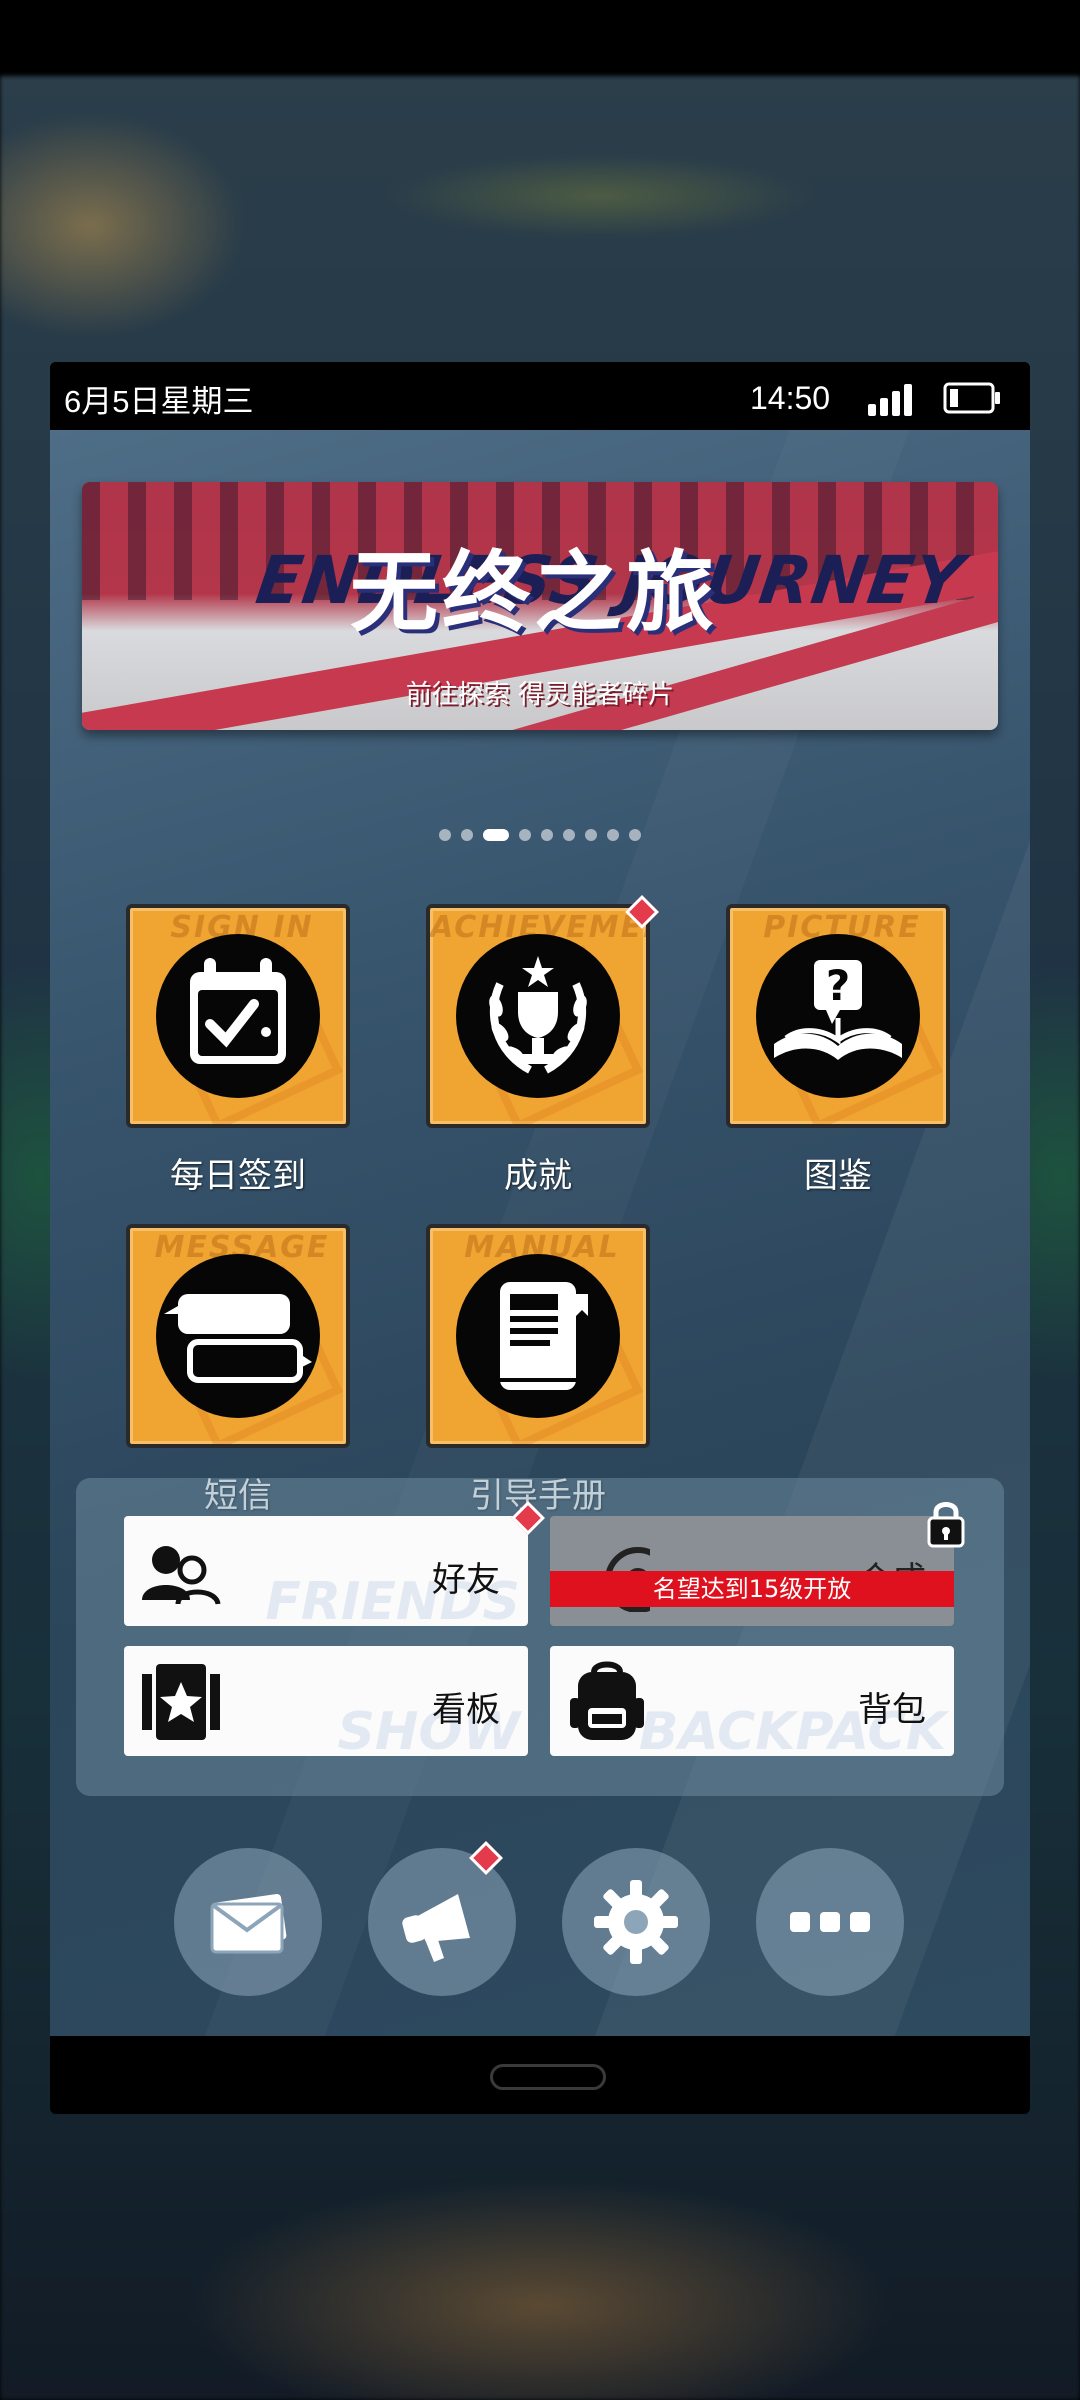 The height and width of the screenshot is (2400, 1080). What do you see at coordinates (159, 401) in the screenshot?
I see `status-date: 6月5日星期三` at bounding box center [159, 401].